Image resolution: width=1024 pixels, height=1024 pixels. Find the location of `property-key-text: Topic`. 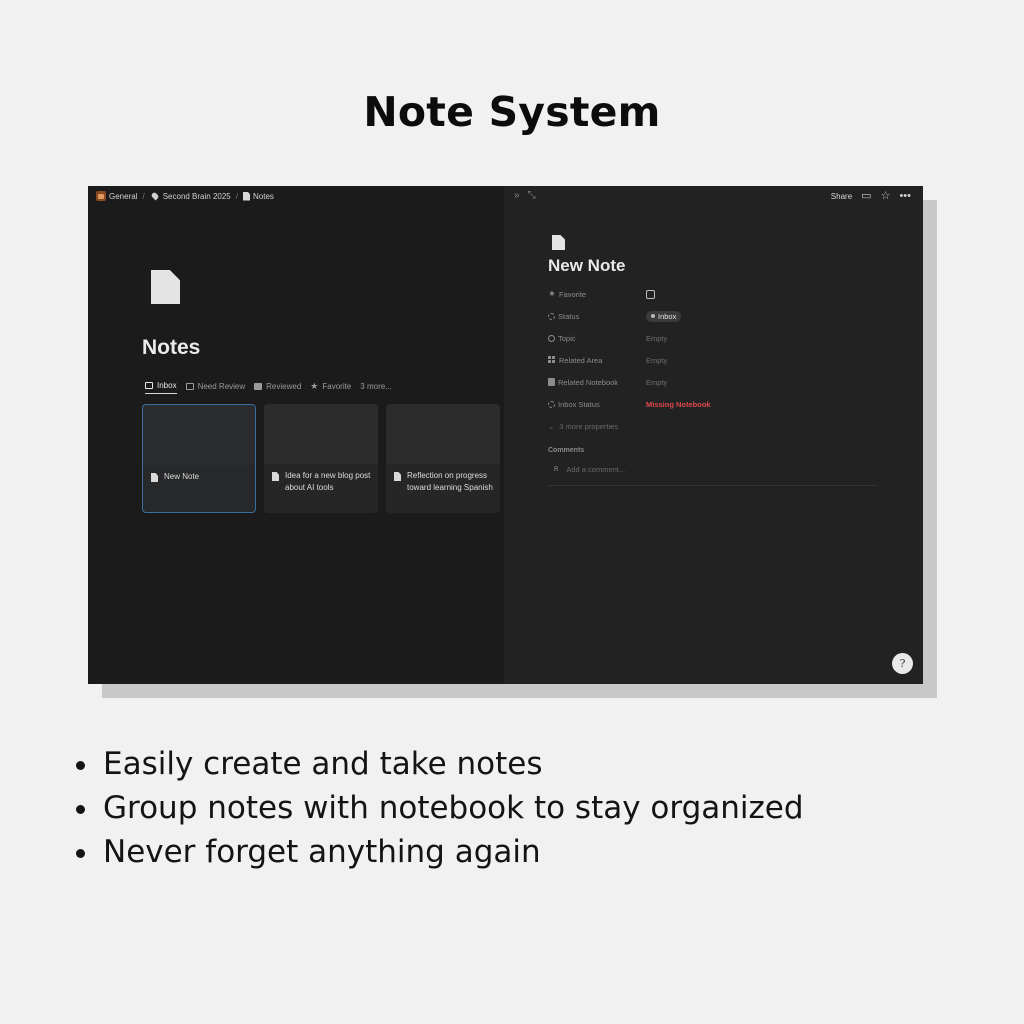

property-key-text: Topic is located at coordinates (567, 338).